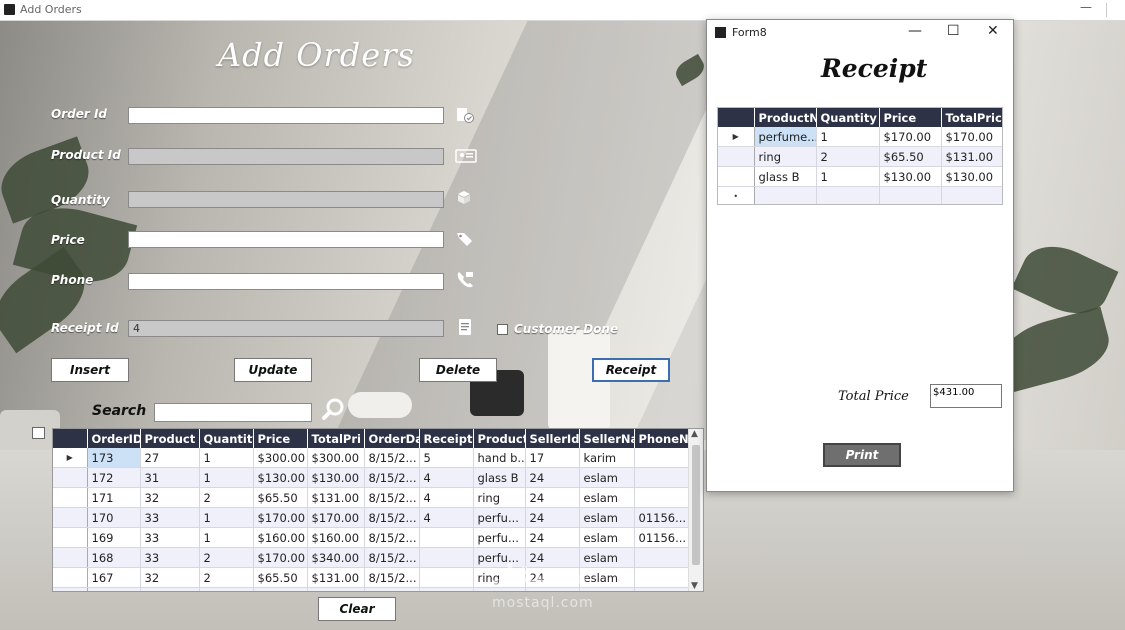 The height and width of the screenshot is (630, 1125). Describe the element at coordinates (114, 517) in the screenshot. I see `table-cell: 170` at that location.